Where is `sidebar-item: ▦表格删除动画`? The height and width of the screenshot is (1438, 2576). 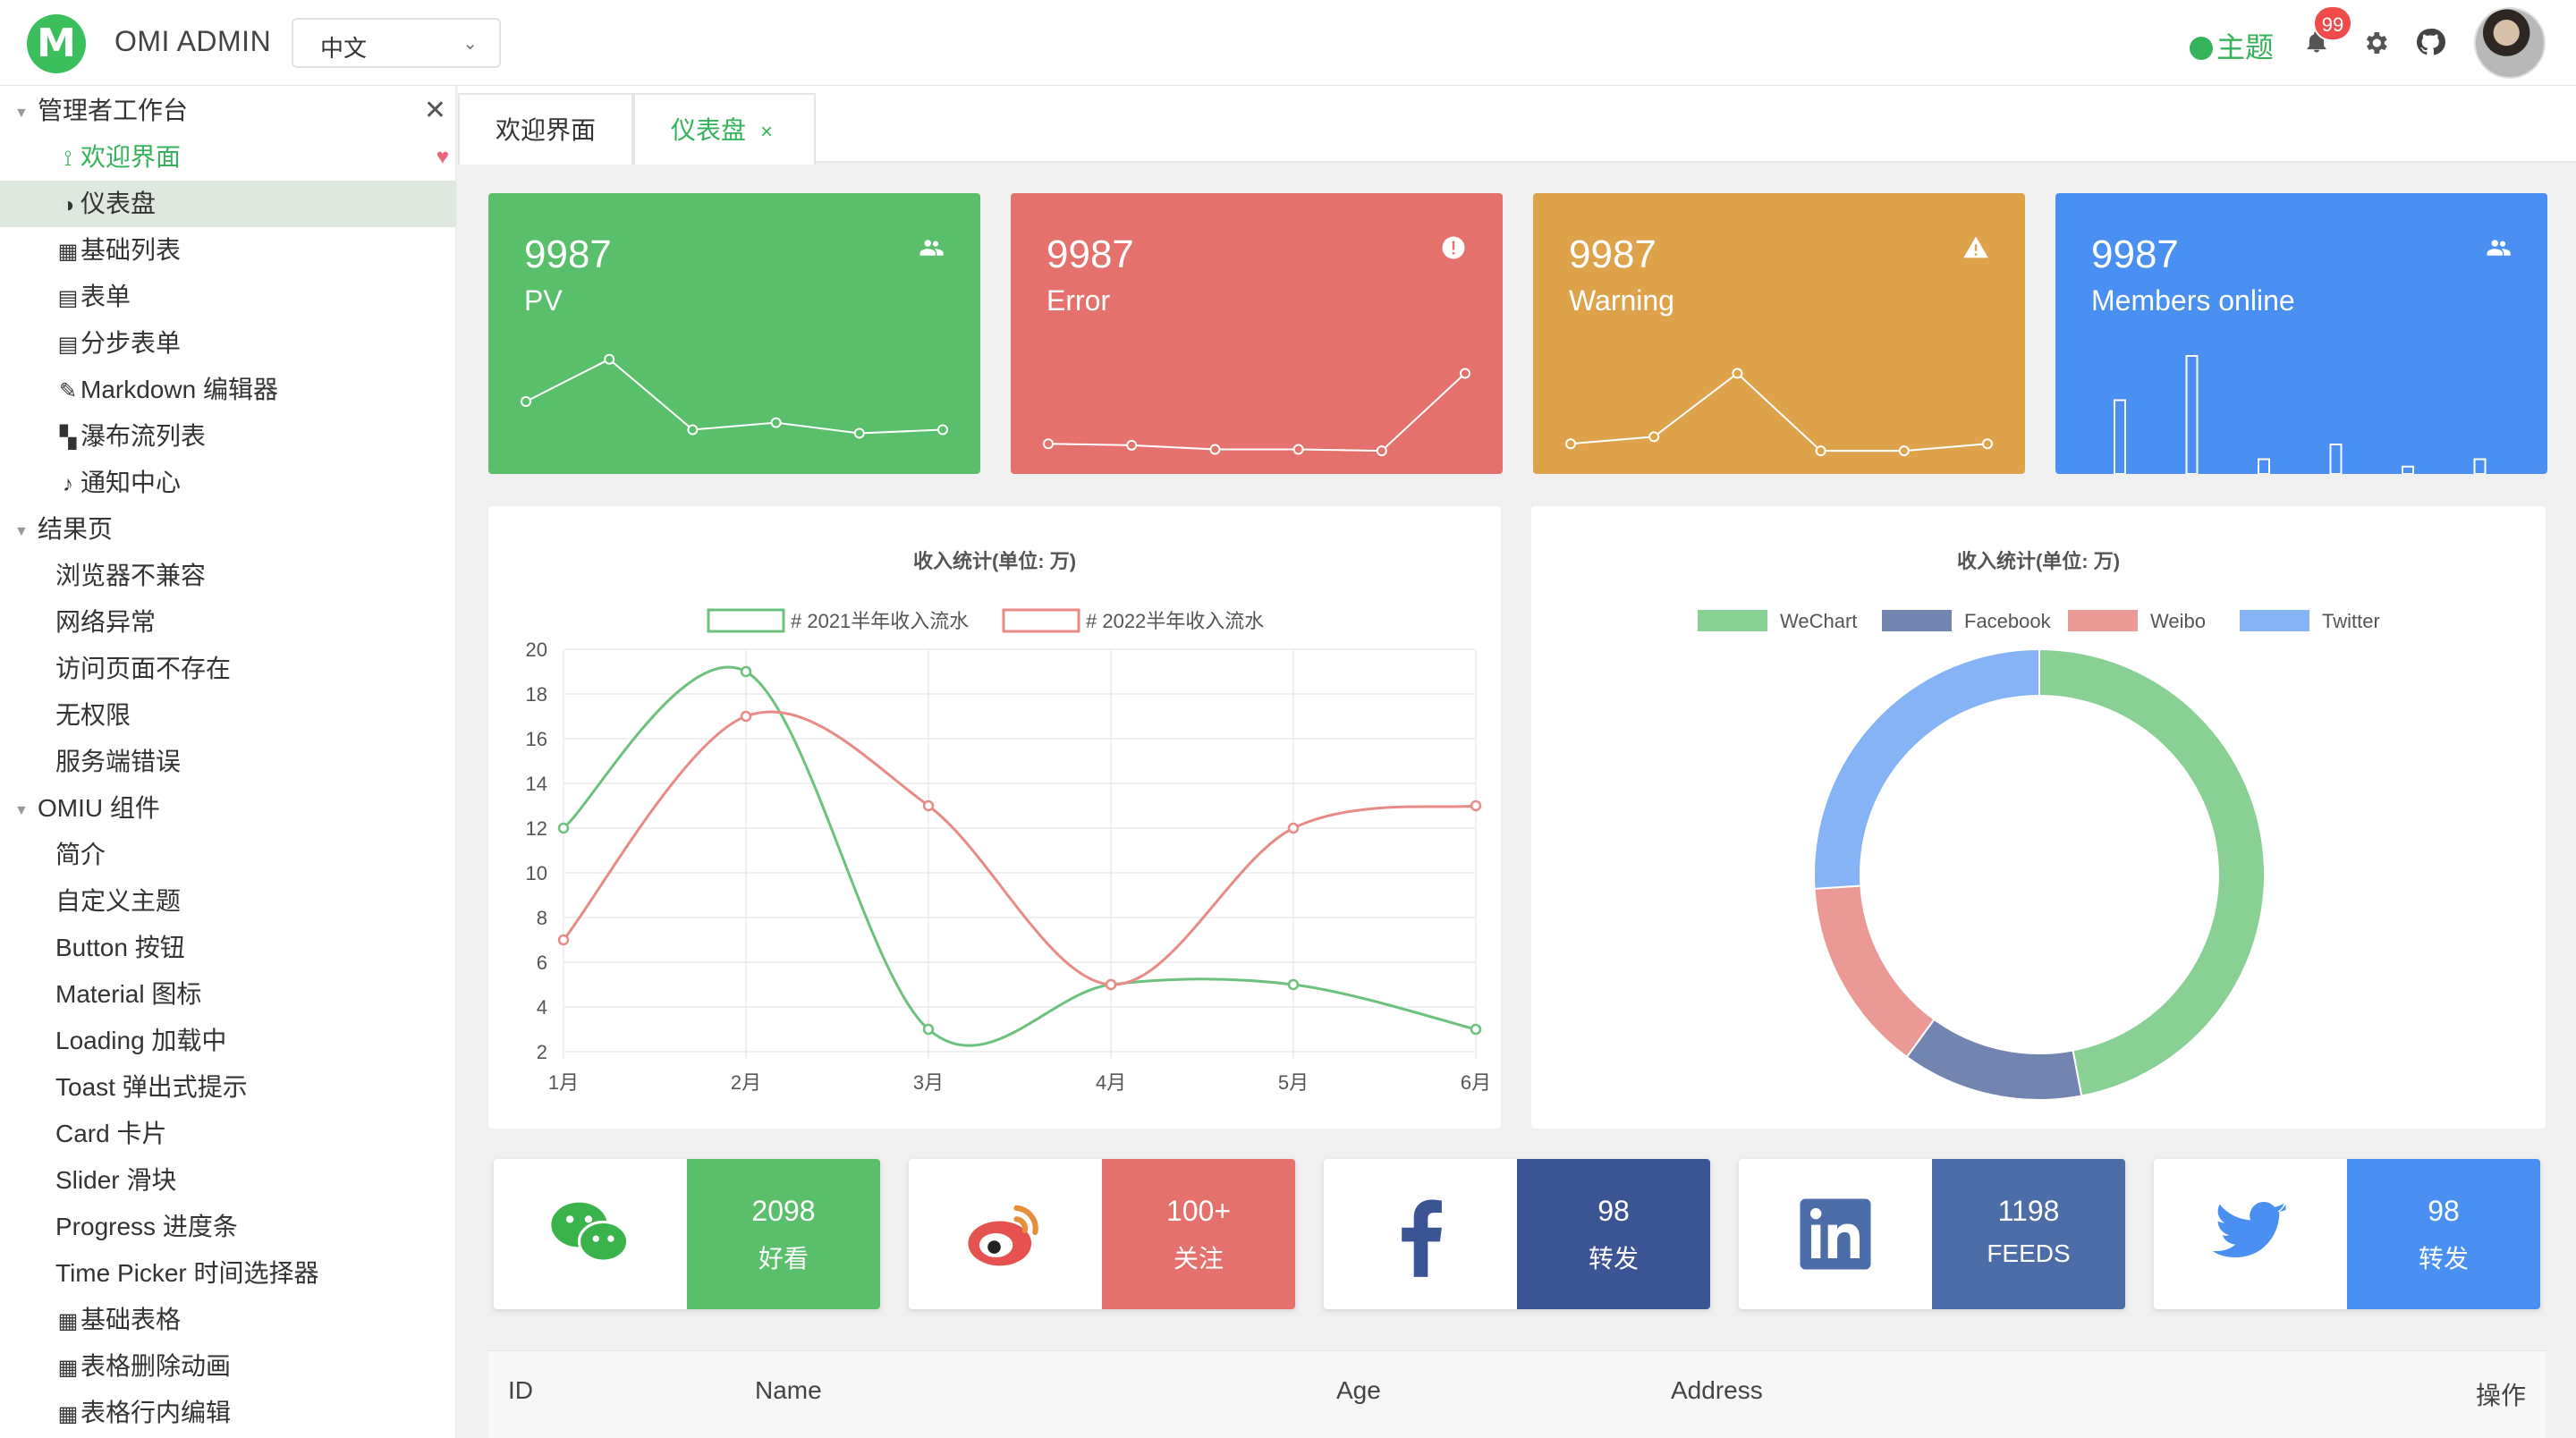 sidebar-item: ▦表格删除动画 is located at coordinates (227, 1366).